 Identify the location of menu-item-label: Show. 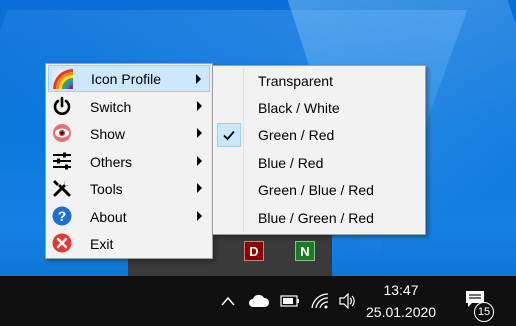
(108, 133).